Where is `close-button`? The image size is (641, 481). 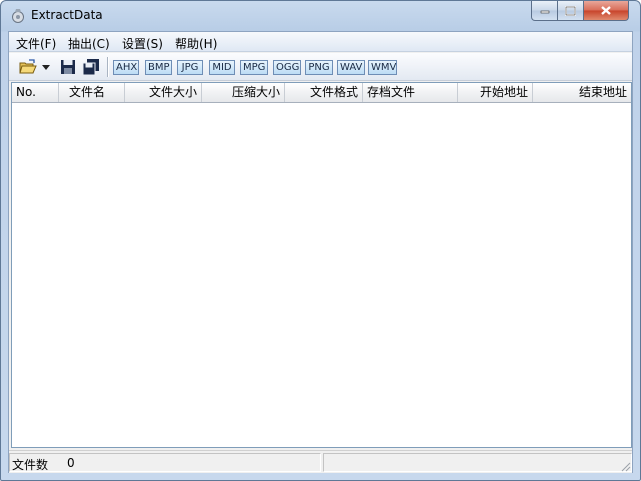
close-button is located at coordinates (606, 11).